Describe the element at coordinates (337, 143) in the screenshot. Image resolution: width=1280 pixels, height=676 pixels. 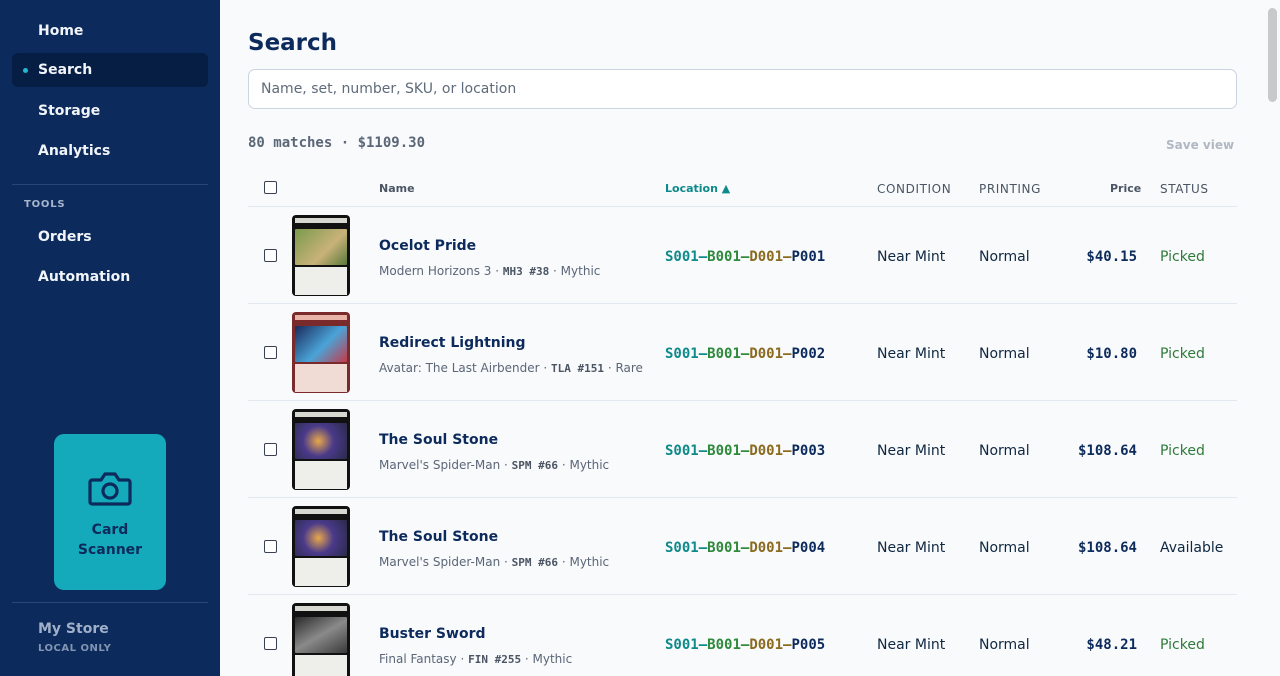
I see `results-summary: 80 matches · $1109.30` at that location.